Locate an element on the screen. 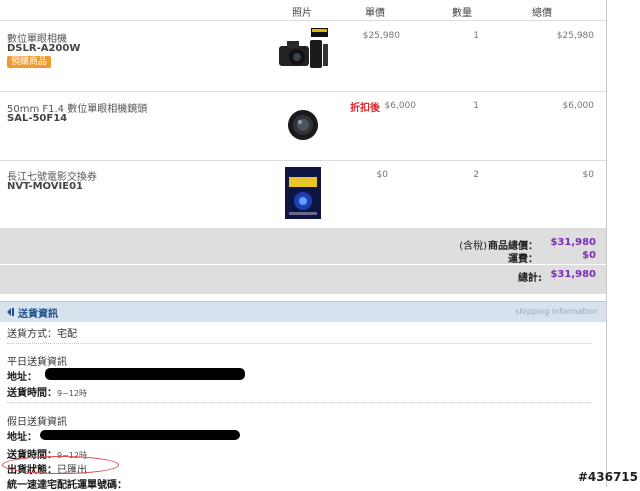  col-total: 總價 is located at coordinates (542, 13).